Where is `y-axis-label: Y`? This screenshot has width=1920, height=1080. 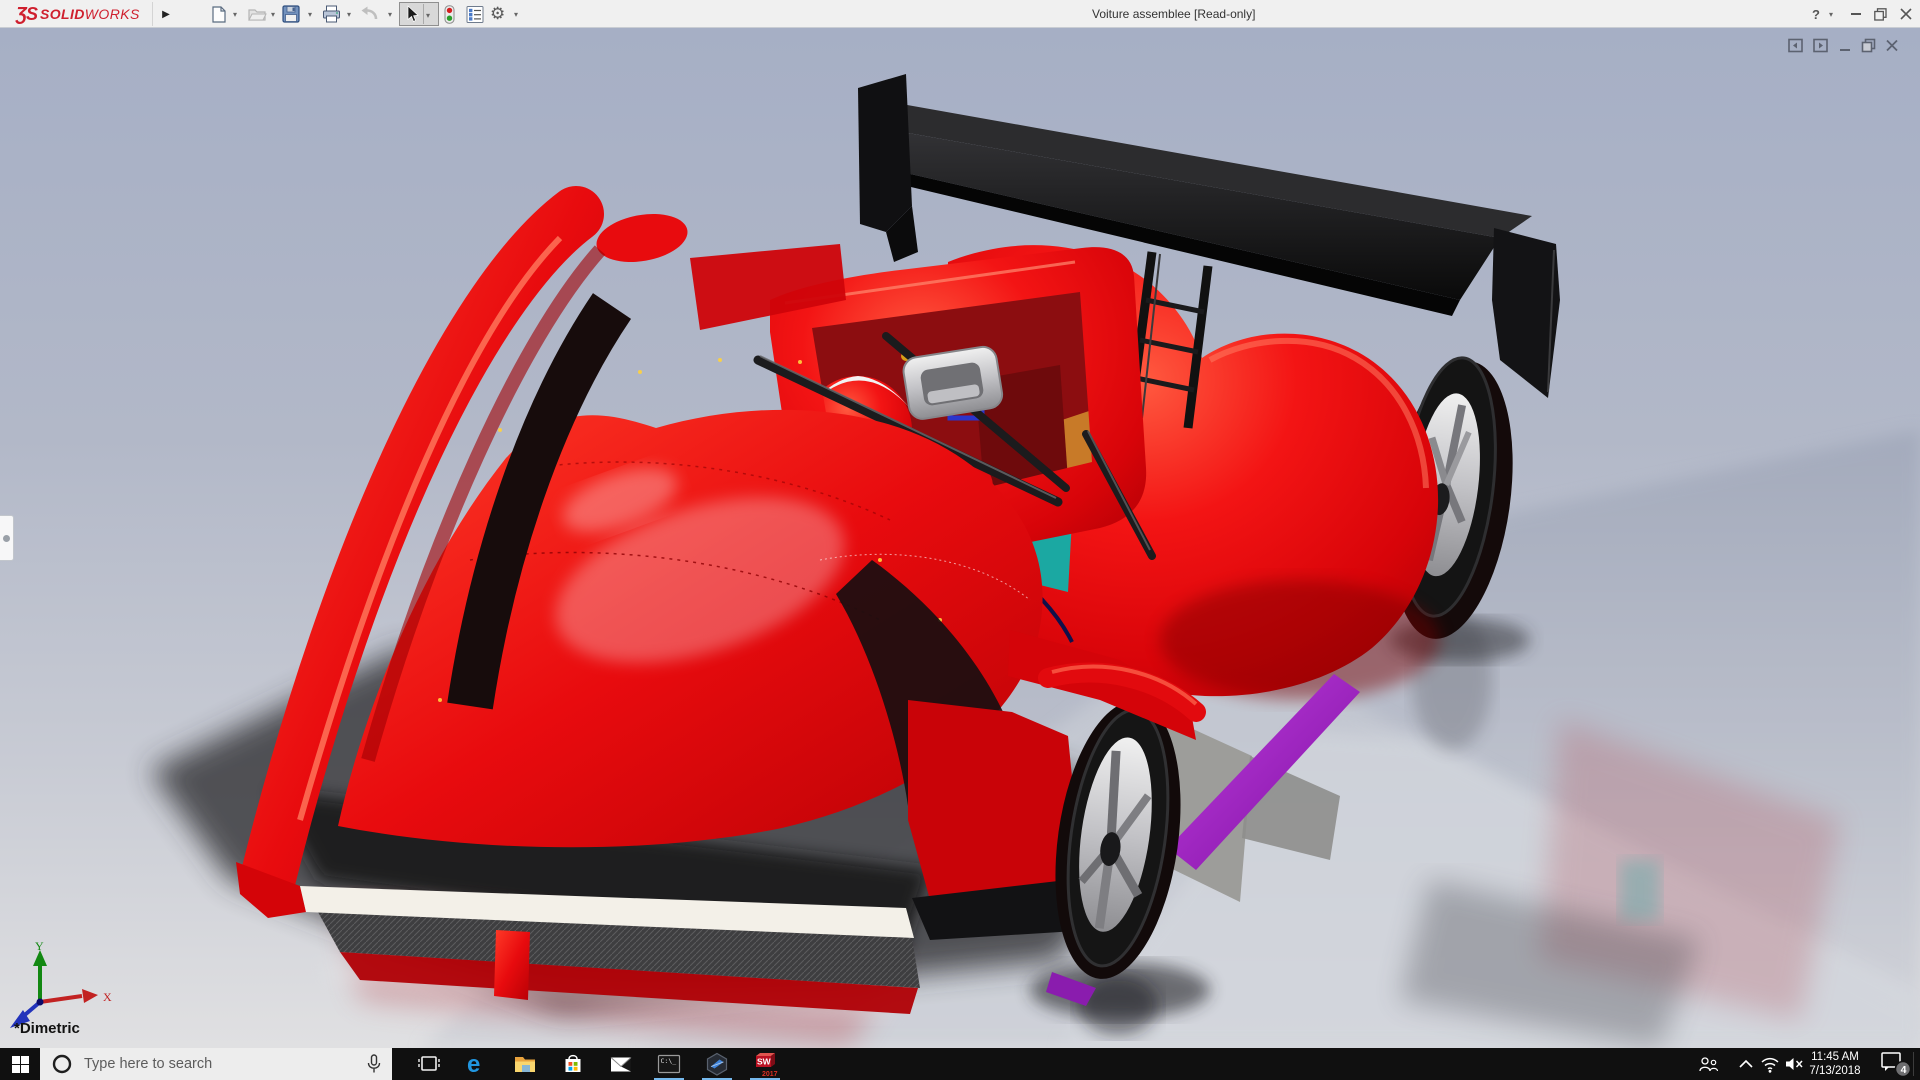 y-axis-label: Y is located at coordinates (39, 946).